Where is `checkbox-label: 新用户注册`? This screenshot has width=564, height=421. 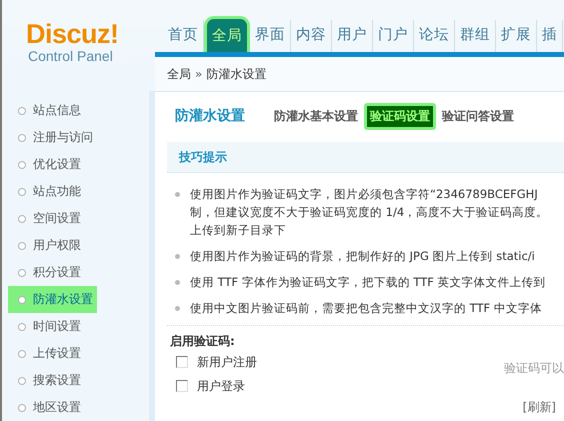 checkbox-label: 新用户注册 is located at coordinates (227, 362).